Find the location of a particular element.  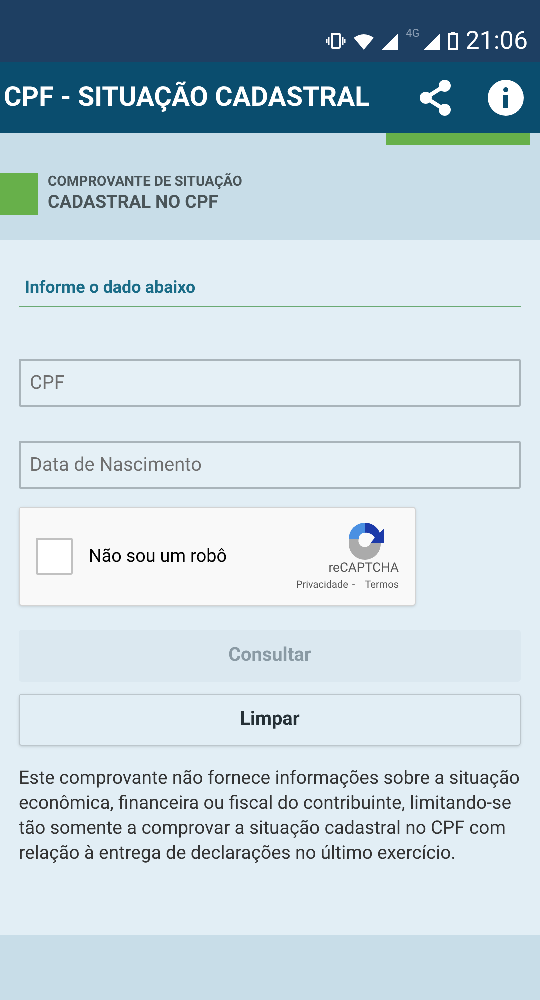

network-type: 4G is located at coordinates (413, 34).